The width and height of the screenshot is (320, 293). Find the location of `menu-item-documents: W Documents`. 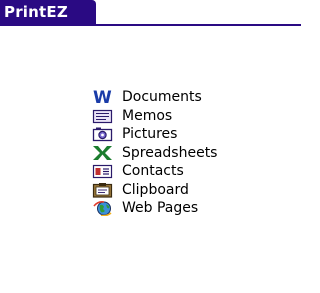

menu-item-documents: W Documents is located at coordinates (177, 97).